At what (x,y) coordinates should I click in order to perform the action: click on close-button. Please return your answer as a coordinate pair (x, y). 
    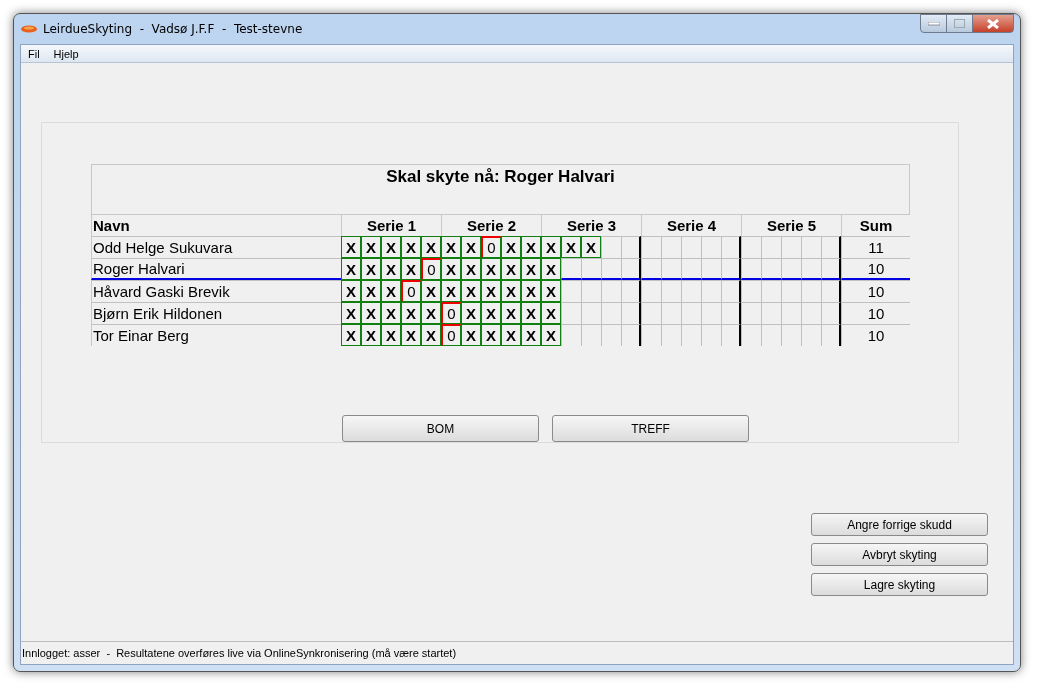
    Looking at the image, I should click on (993, 23).